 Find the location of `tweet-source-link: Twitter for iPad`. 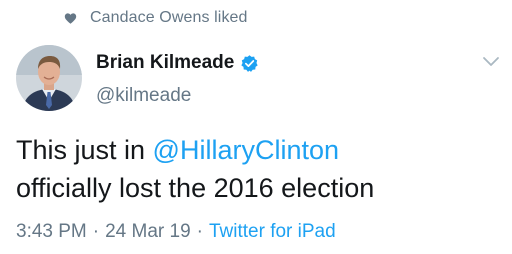

tweet-source-link: Twitter for iPad is located at coordinates (272, 231).